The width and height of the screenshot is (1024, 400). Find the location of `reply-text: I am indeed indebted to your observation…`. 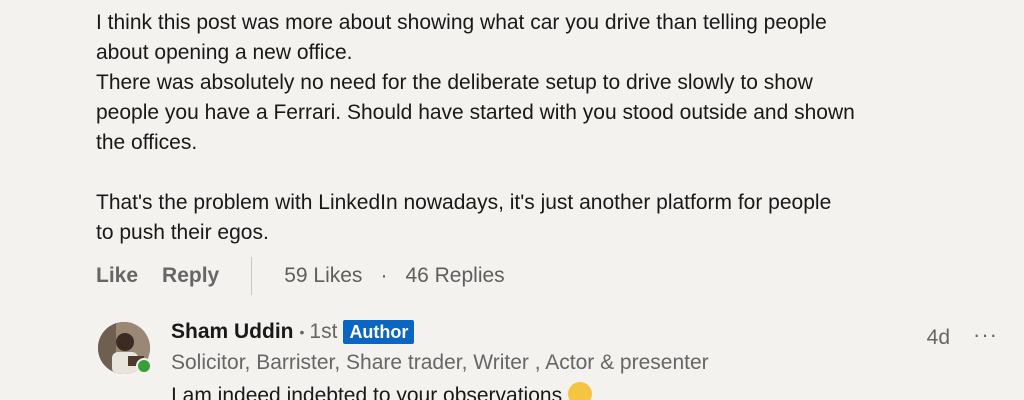

reply-text: I am indeed indebted to your observation… is located at coordinates (367, 392).